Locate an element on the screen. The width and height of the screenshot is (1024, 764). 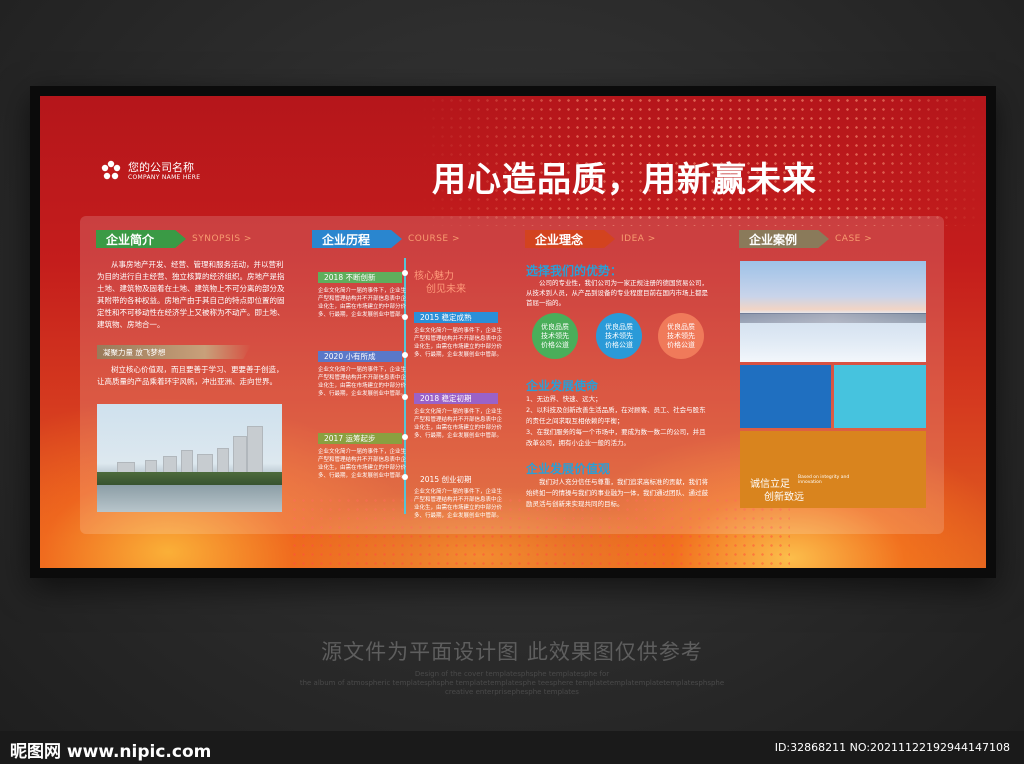
watermark-main: 源文件为平面设计图 此效果图仅供参考 is located at coordinates (512, 652).